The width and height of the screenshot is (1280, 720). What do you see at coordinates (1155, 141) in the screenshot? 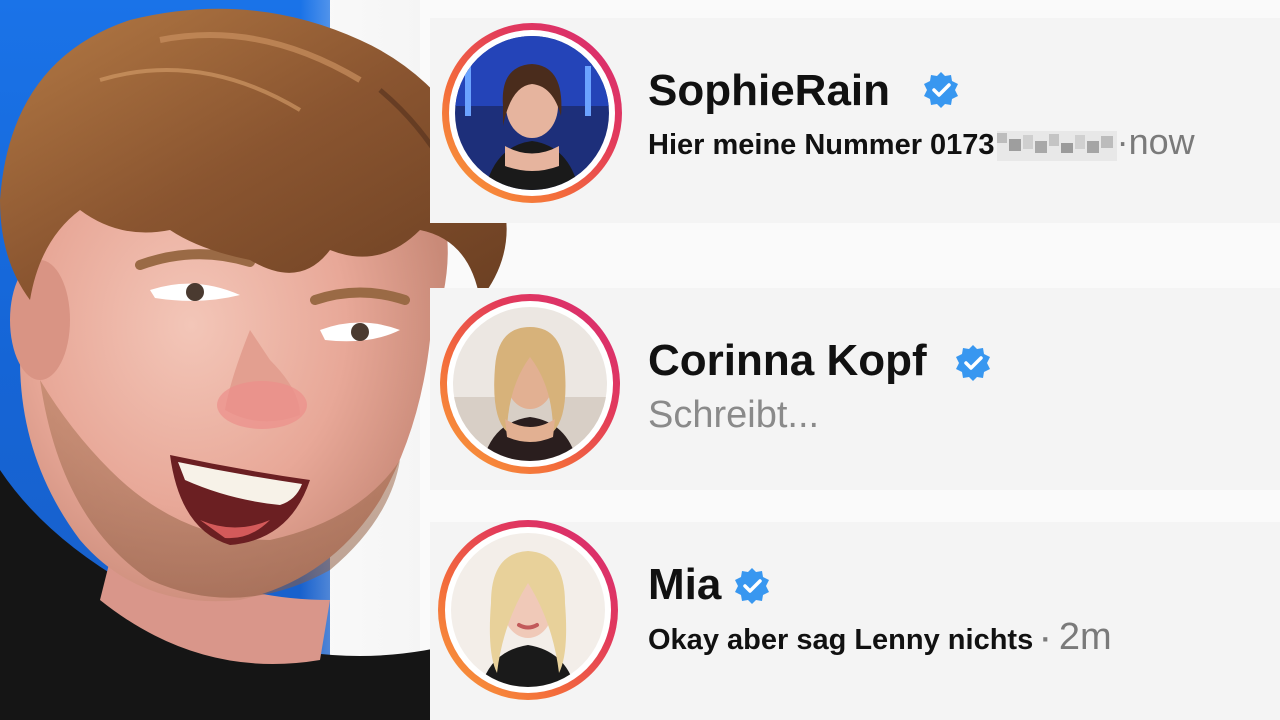
I see `timestamp: ·now` at bounding box center [1155, 141].